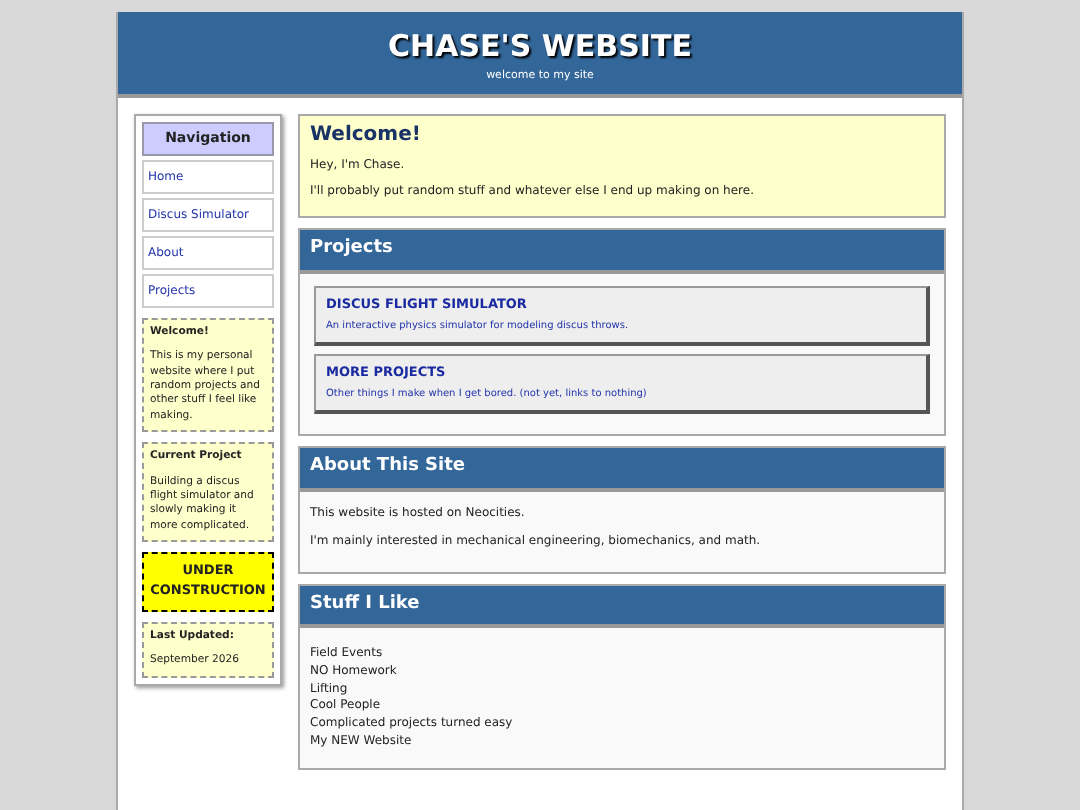 Image resolution: width=1080 pixels, height=810 pixels. What do you see at coordinates (622, 470) in the screenshot?
I see `section-heading: About This Site` at bounding box center [622, 470].